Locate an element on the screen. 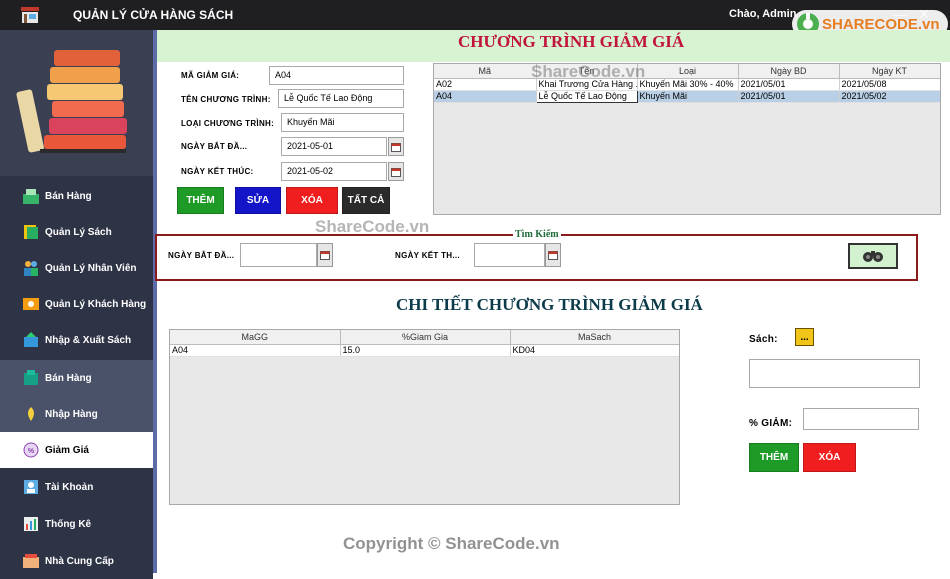 The height and width of the screenshot is (579, 950). column-header: %Giam Gia is located at coordinates (425, 337).